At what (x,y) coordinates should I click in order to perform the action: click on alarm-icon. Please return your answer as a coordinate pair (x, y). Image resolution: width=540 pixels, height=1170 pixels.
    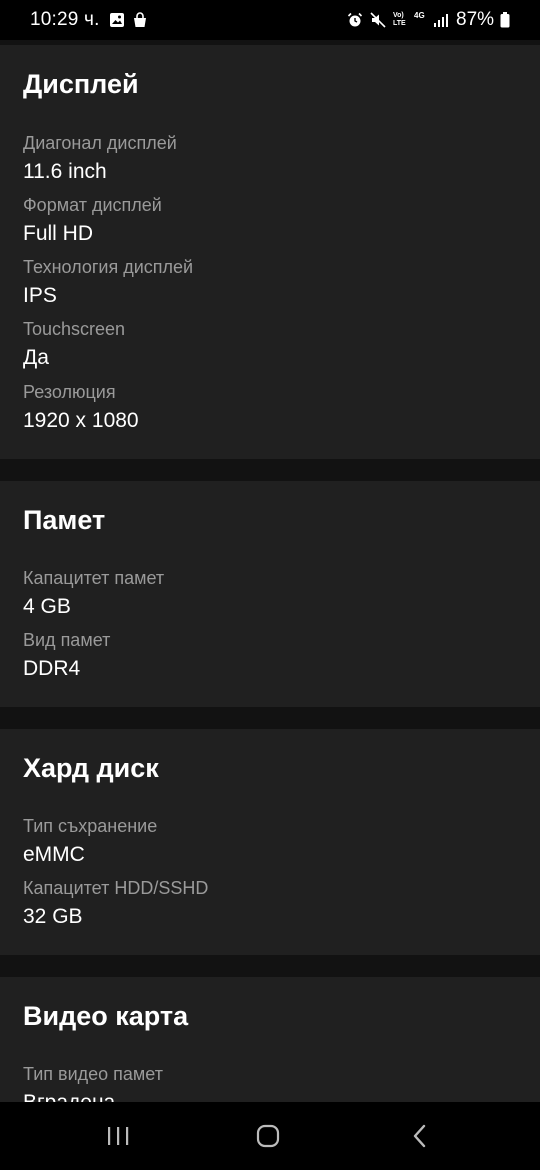
    Looking at the image, I should click on (355, 20).